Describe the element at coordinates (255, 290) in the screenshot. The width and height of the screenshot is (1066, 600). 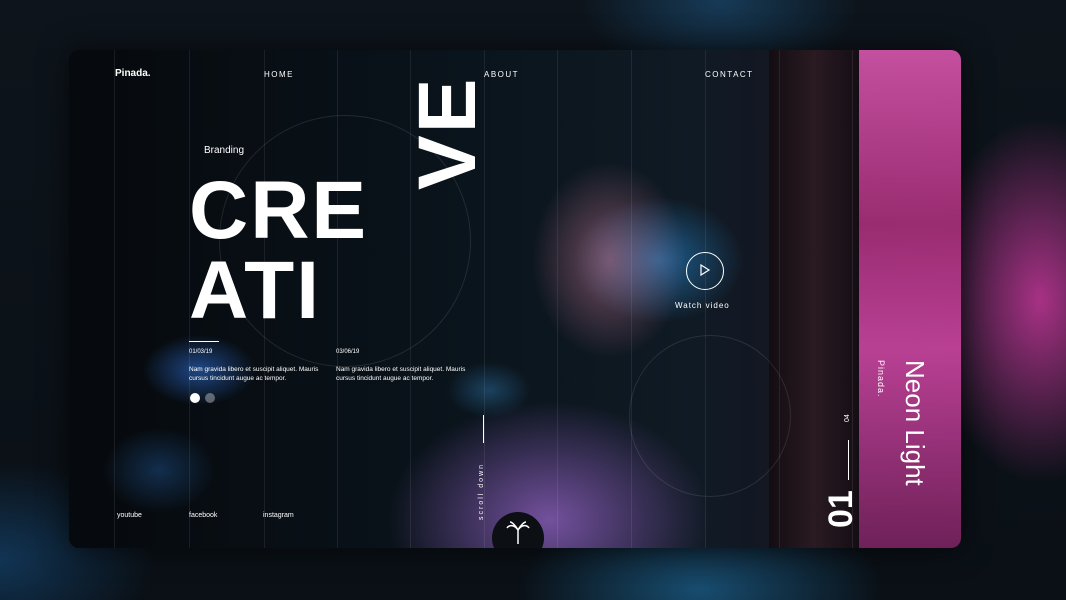
I see `hero-title-line2: ATI` at that location.